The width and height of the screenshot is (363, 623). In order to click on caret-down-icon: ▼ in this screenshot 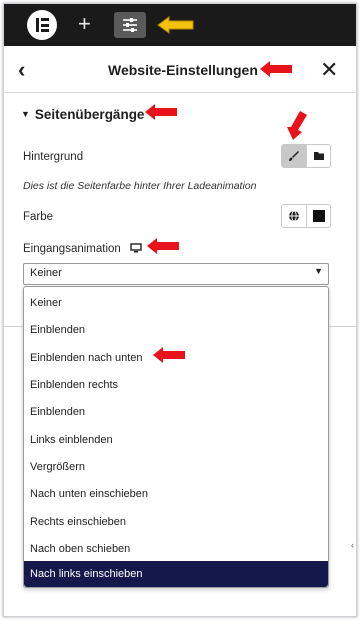, I will do `click(25, 114)`.